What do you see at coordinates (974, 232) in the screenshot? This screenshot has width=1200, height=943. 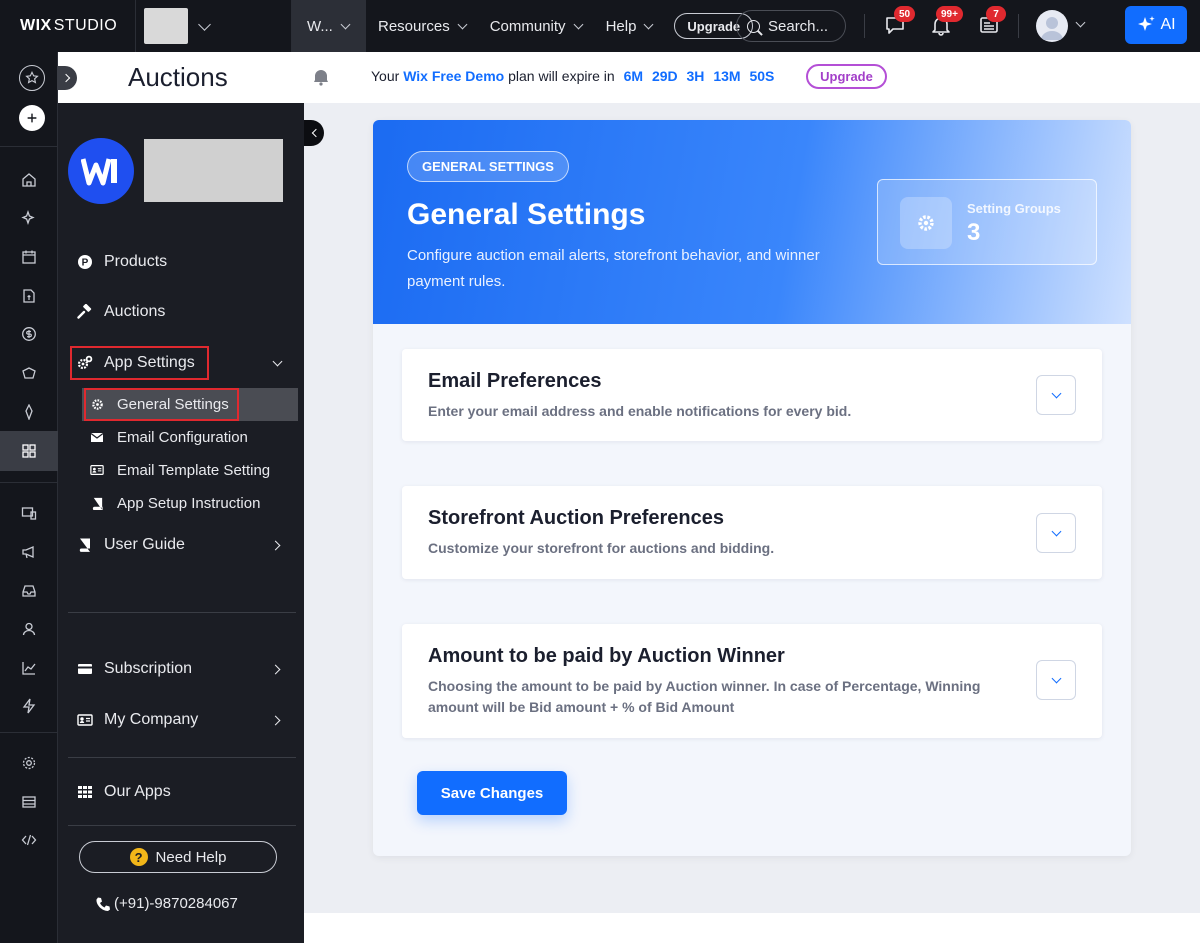 I see `setting-groups-count: 3` at bounding box center [974, 232].